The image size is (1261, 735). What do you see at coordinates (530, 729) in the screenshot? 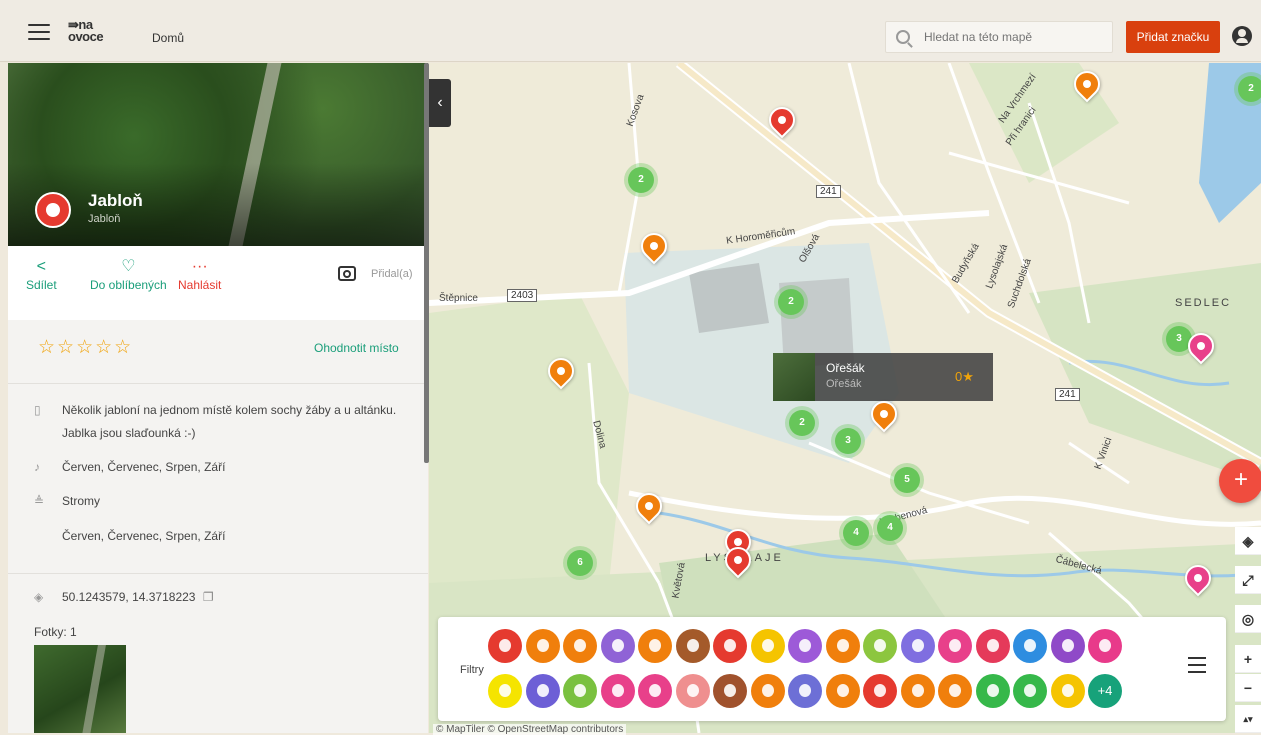
I see `map-credits: © MapTiler © OpenStreetMap contributors` at bounding box center [530, 729].